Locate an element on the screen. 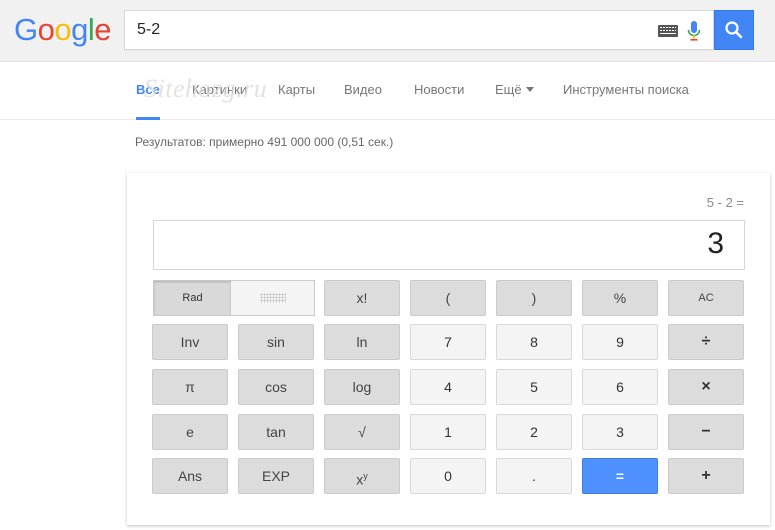 This screenshot has height=530, width=775. power-key-exponent: y is located at coordinates (365, 476).